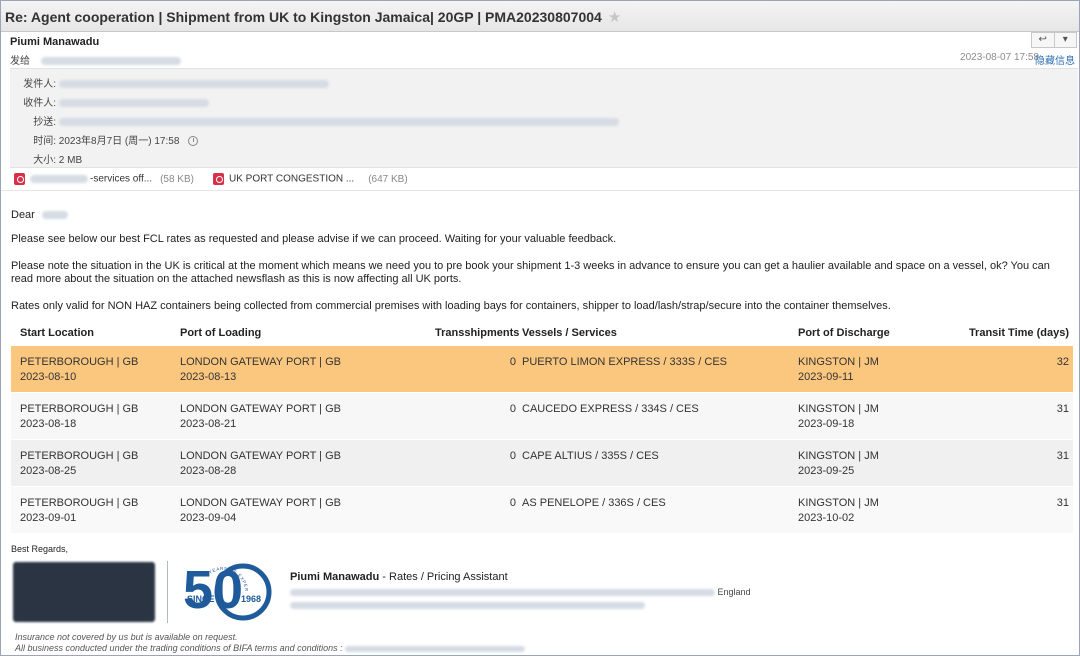 This screenshot has height=656, width=1080. Describe the element at coordinates (20, 61) in the screenshot. I see `send-to-label: 发给` at that location.